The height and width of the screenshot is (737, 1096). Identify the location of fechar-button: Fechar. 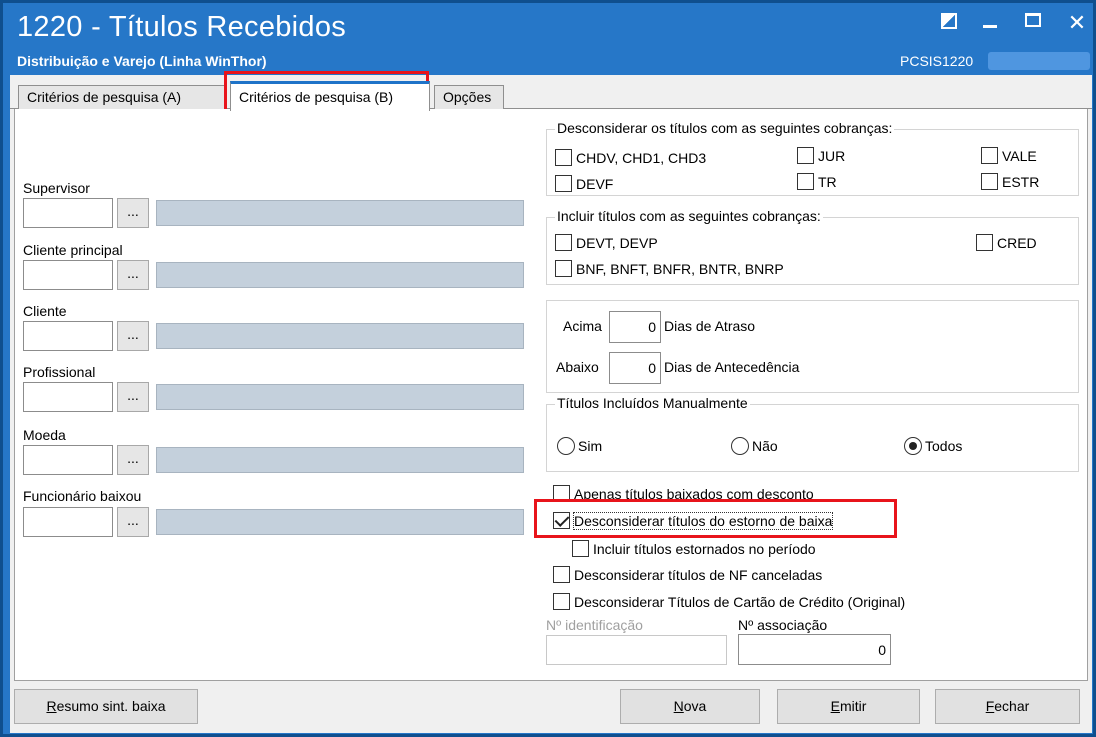
(1007, 706).